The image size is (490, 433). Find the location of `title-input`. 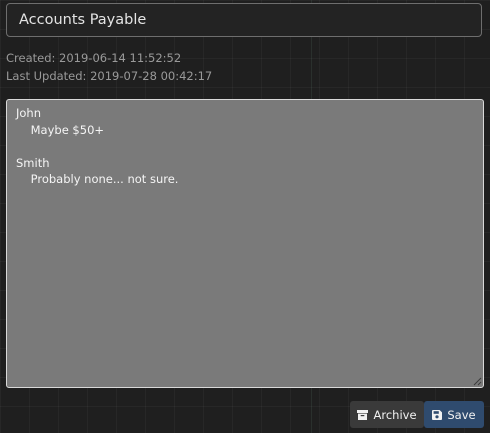

title-input is located at coordinates (244, 20).